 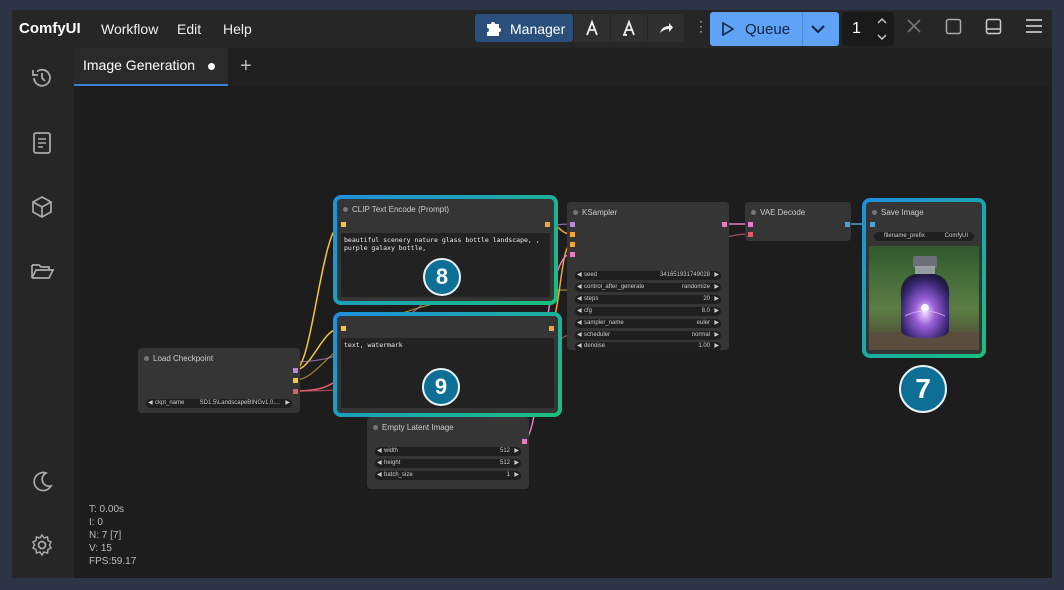 What do you see at coordinates (847, 224) in the screenshot?
I see `image-output-port` at bounding box center [847, 224].